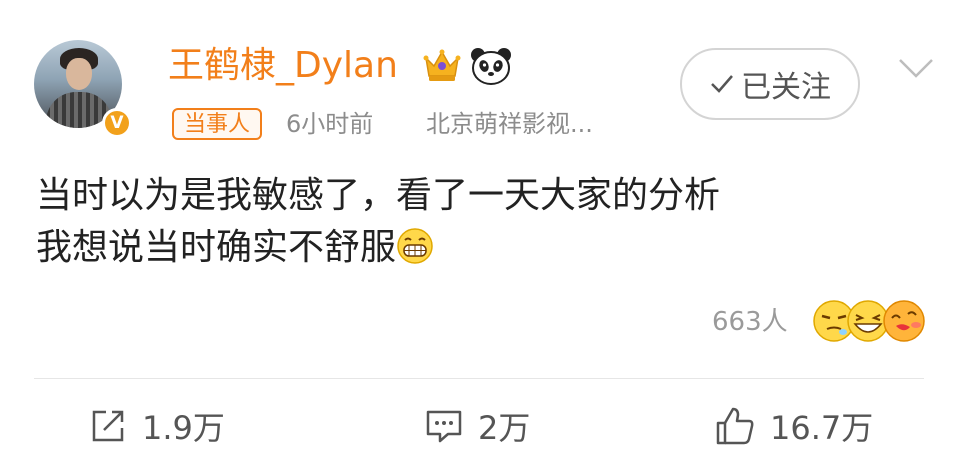 This screenshot has height=453, width=960. What do you see at coordinates (108, 426) in the screenshot?
I see `repost-icon` at bounding box center [108, 426].